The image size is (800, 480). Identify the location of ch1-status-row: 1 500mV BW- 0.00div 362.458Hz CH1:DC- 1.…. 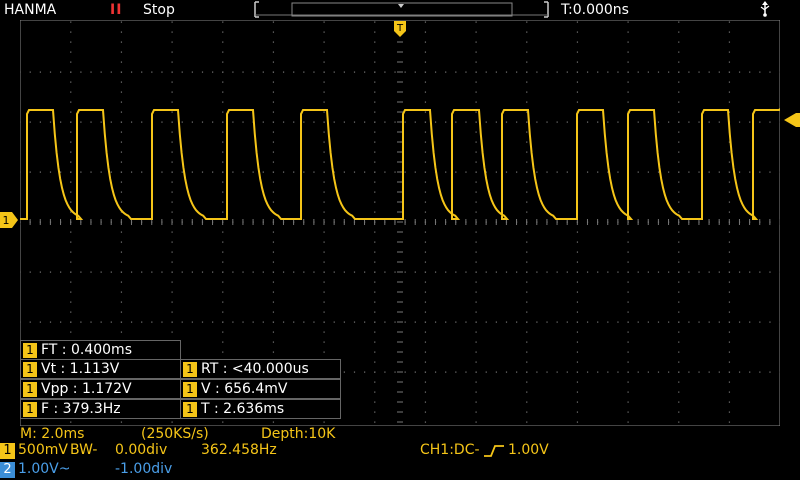
(400, 451).